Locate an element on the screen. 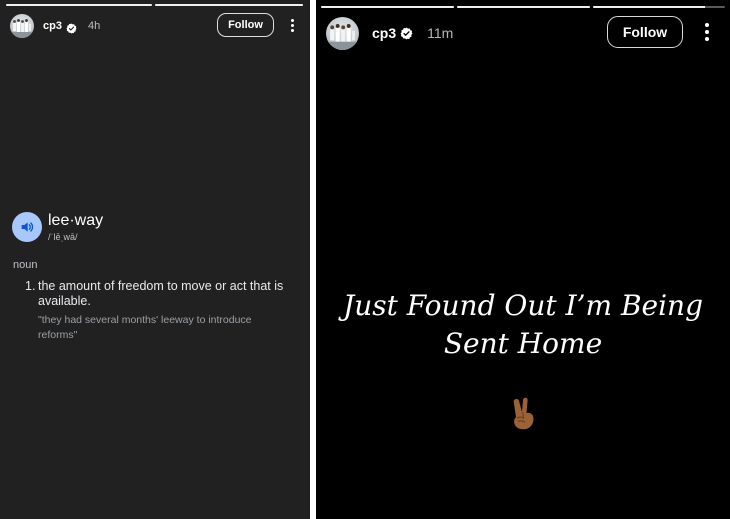 This screenshot has height=519, width=730. victory-hand-icon is located at coordinates (524, 414).